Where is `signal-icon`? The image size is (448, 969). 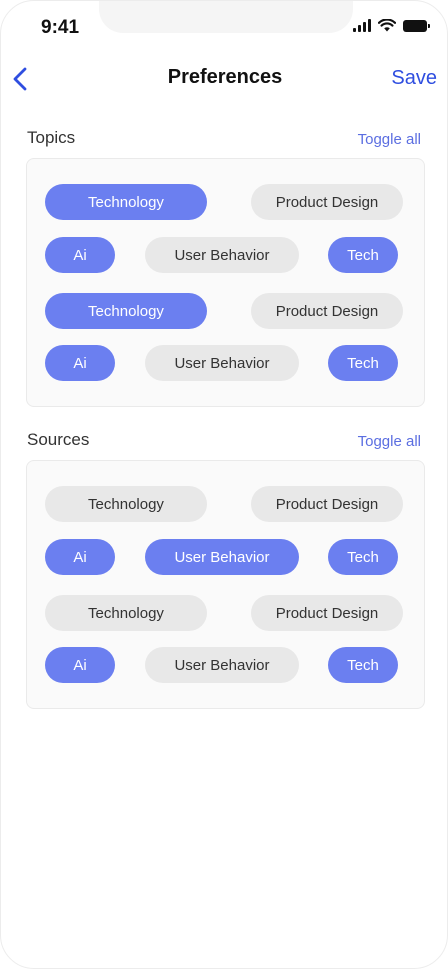
signal-icon is located at coordinates (362, 25).